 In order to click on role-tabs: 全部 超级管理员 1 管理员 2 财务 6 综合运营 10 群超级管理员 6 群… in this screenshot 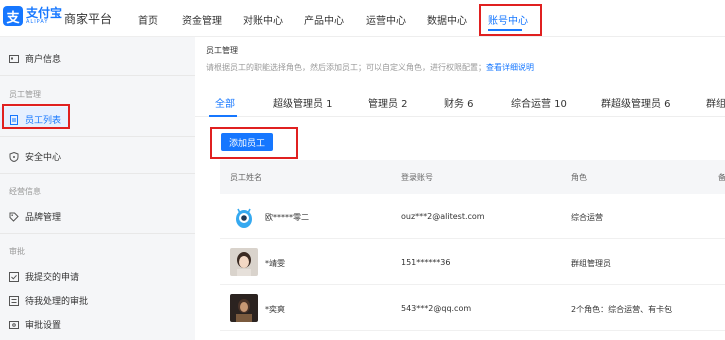, I will do `click(460, 103)`.